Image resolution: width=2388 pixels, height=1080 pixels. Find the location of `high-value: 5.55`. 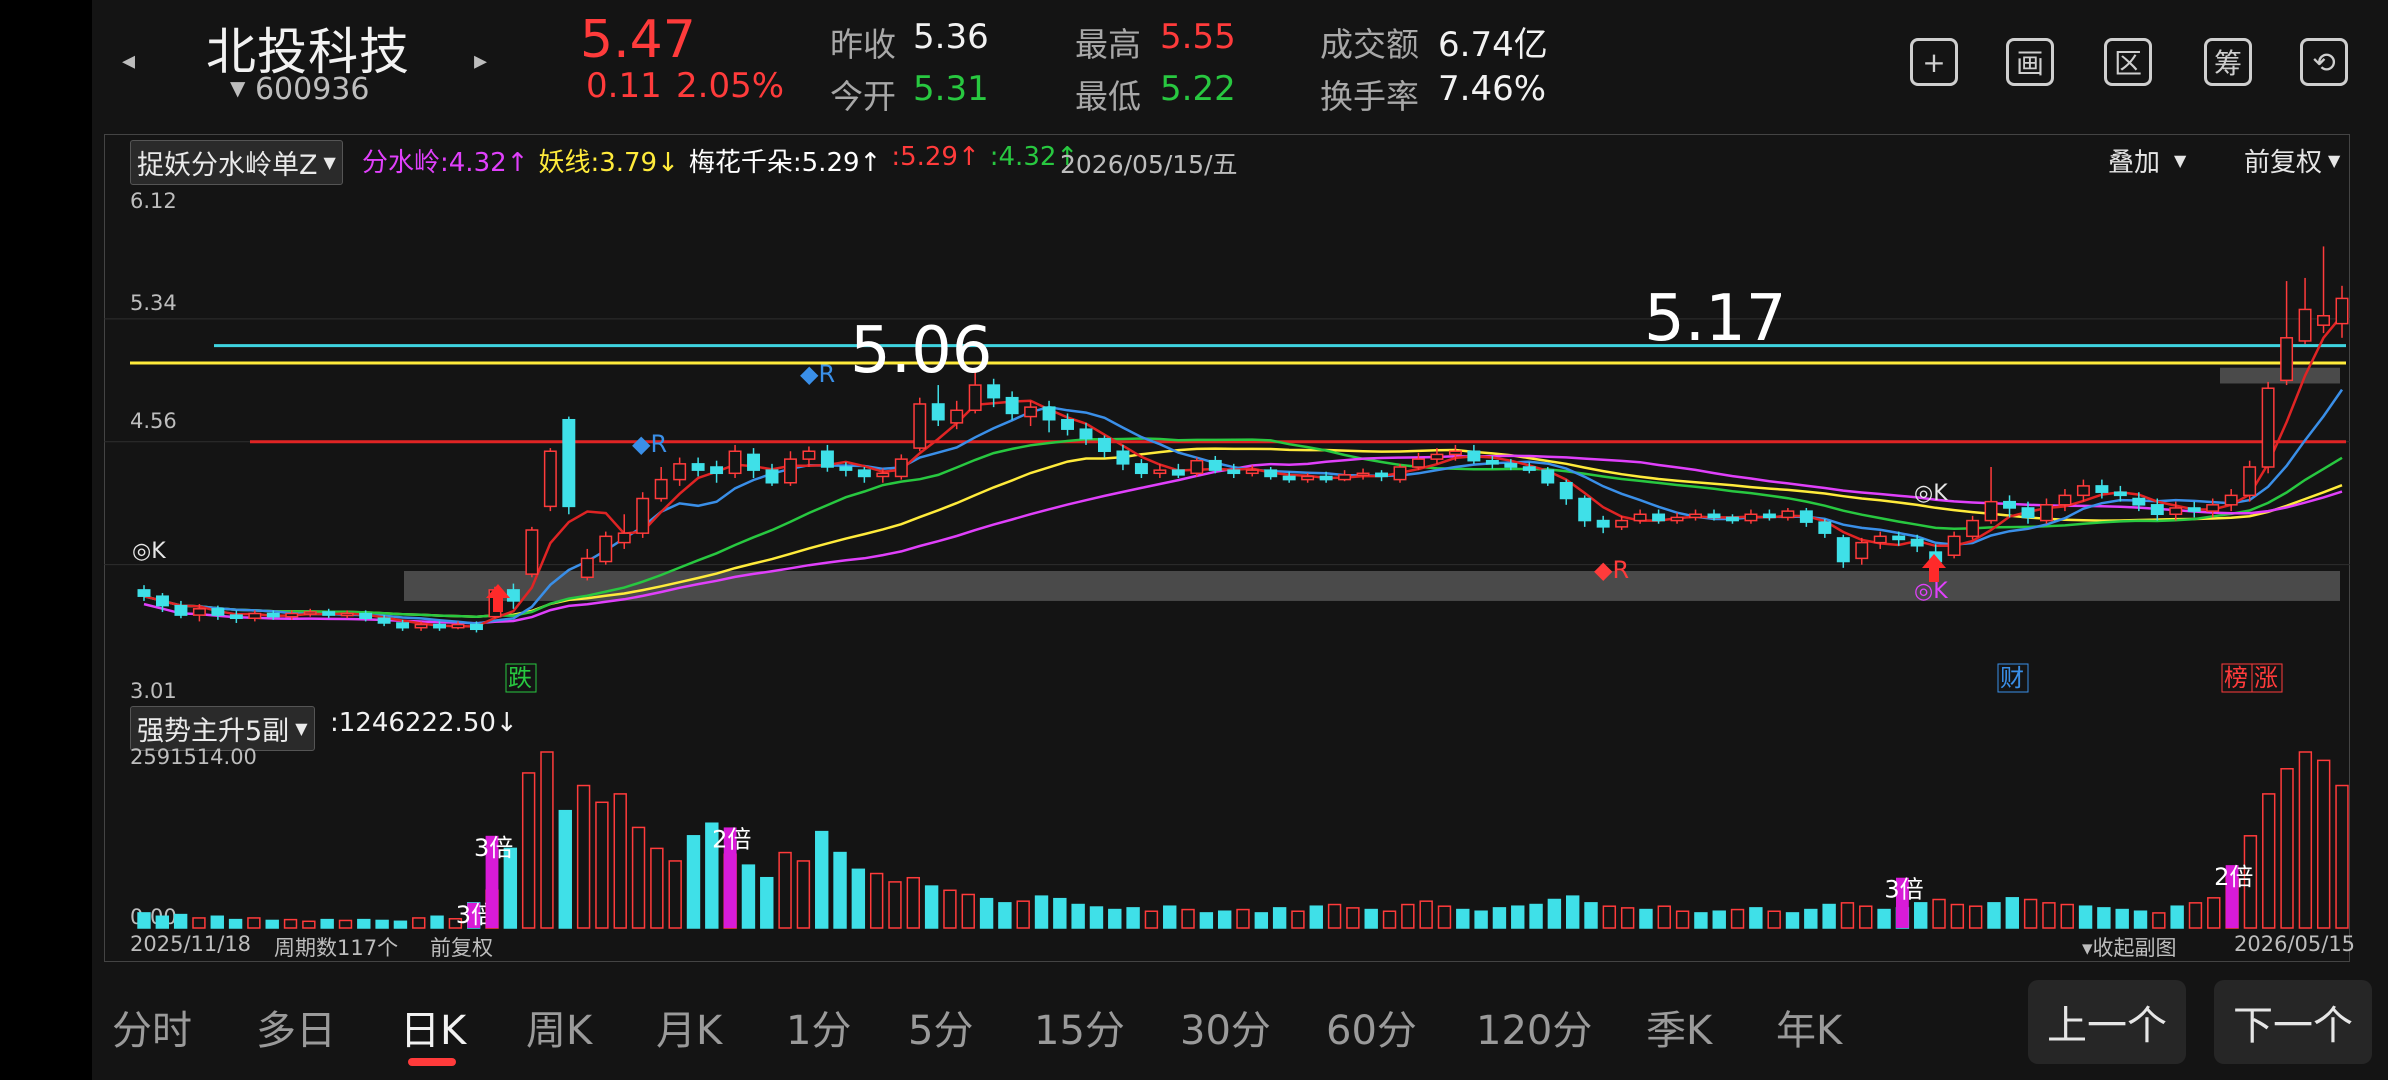

high-value: 5.55 is located at coordinates (1198, 37).